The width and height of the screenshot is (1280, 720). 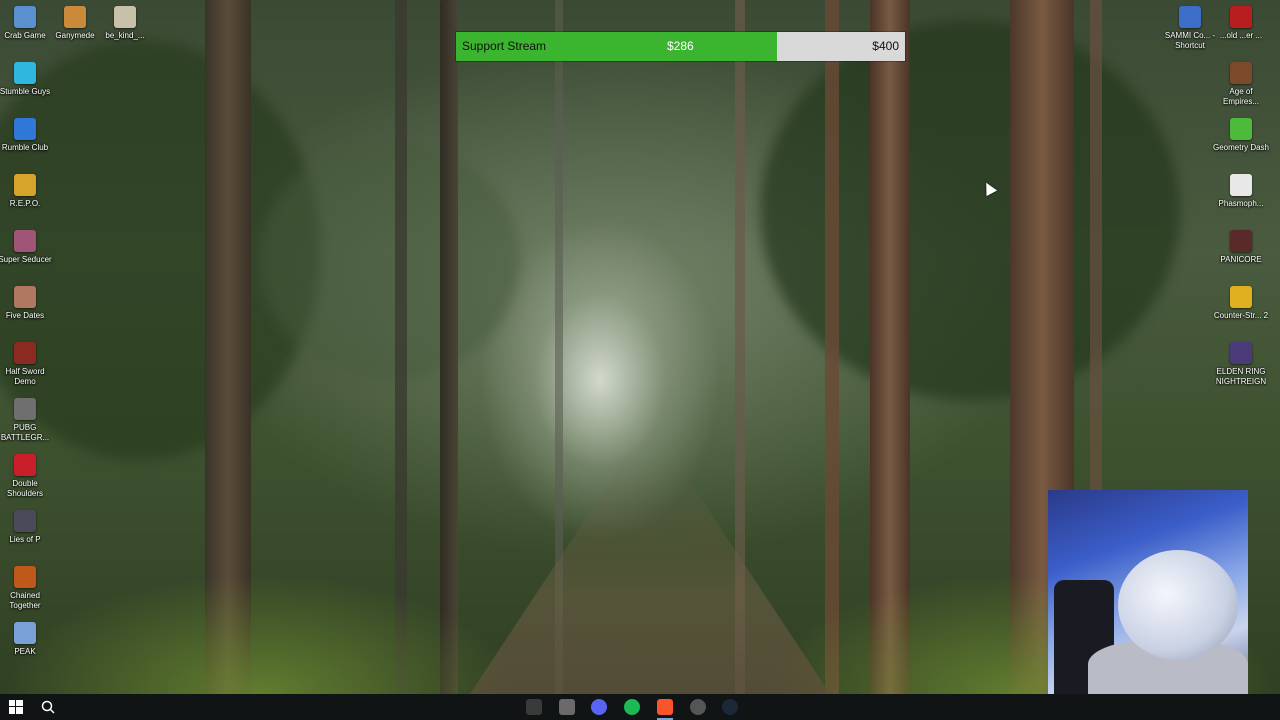 What do you see at coordinates (25, 600) in the screenshot?
I see `desktop-shortcut-label: Chained Together` at bounding box center [25, 600].